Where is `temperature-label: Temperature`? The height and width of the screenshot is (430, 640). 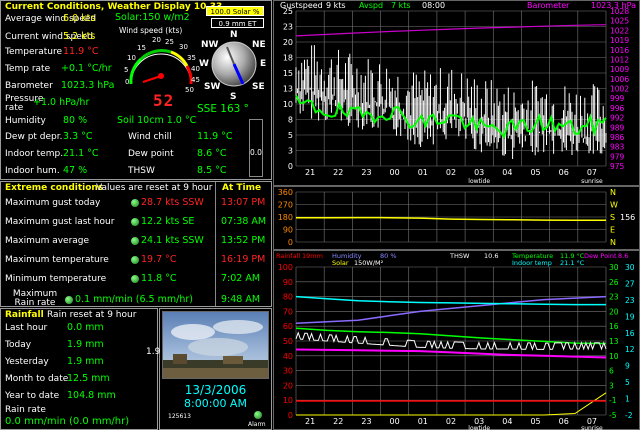
temperature-label: Temperature is located at coordinates (34, 52).